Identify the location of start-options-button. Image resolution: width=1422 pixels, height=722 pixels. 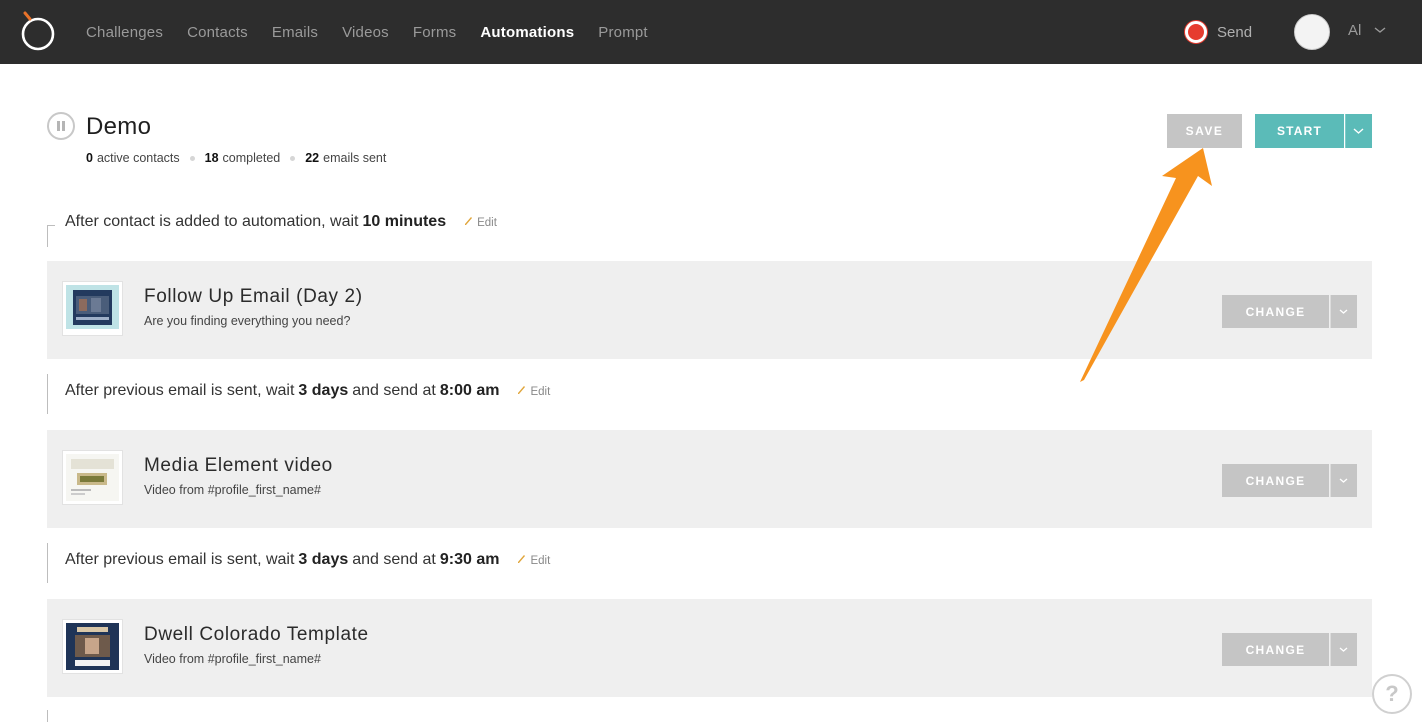
(1358, 131).